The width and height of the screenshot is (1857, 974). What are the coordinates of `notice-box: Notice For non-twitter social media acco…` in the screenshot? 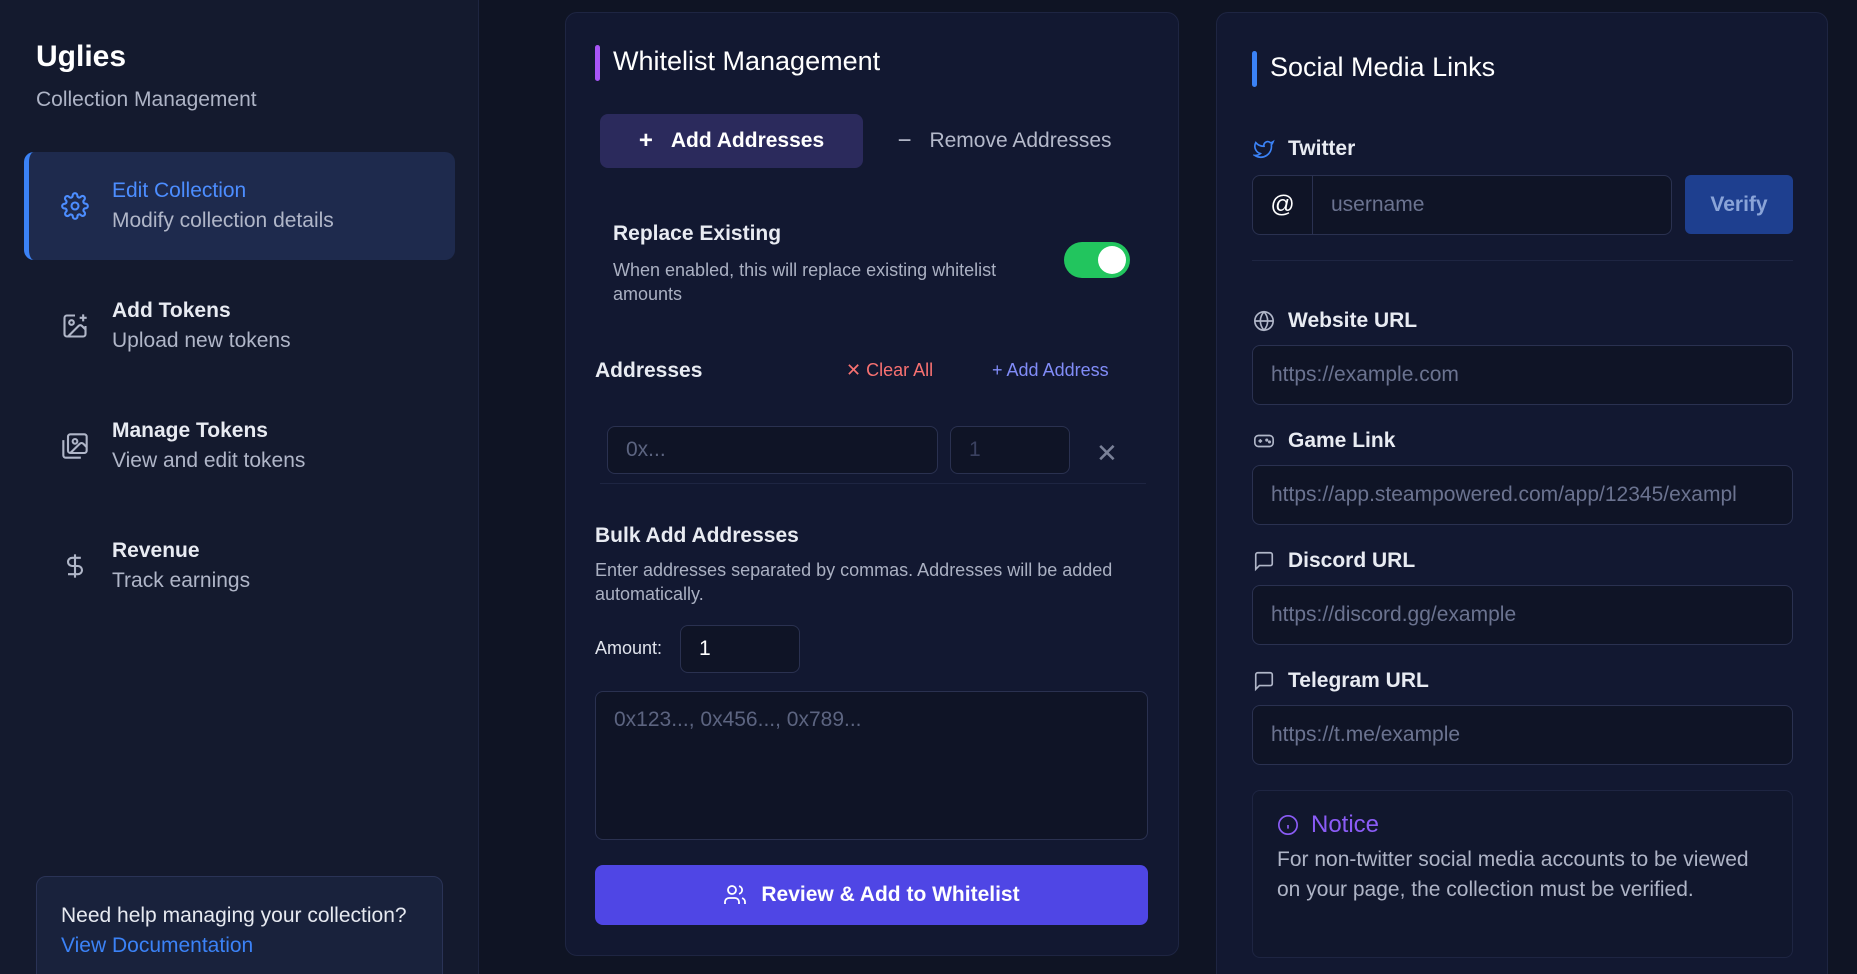 It's located at (1522, 874).